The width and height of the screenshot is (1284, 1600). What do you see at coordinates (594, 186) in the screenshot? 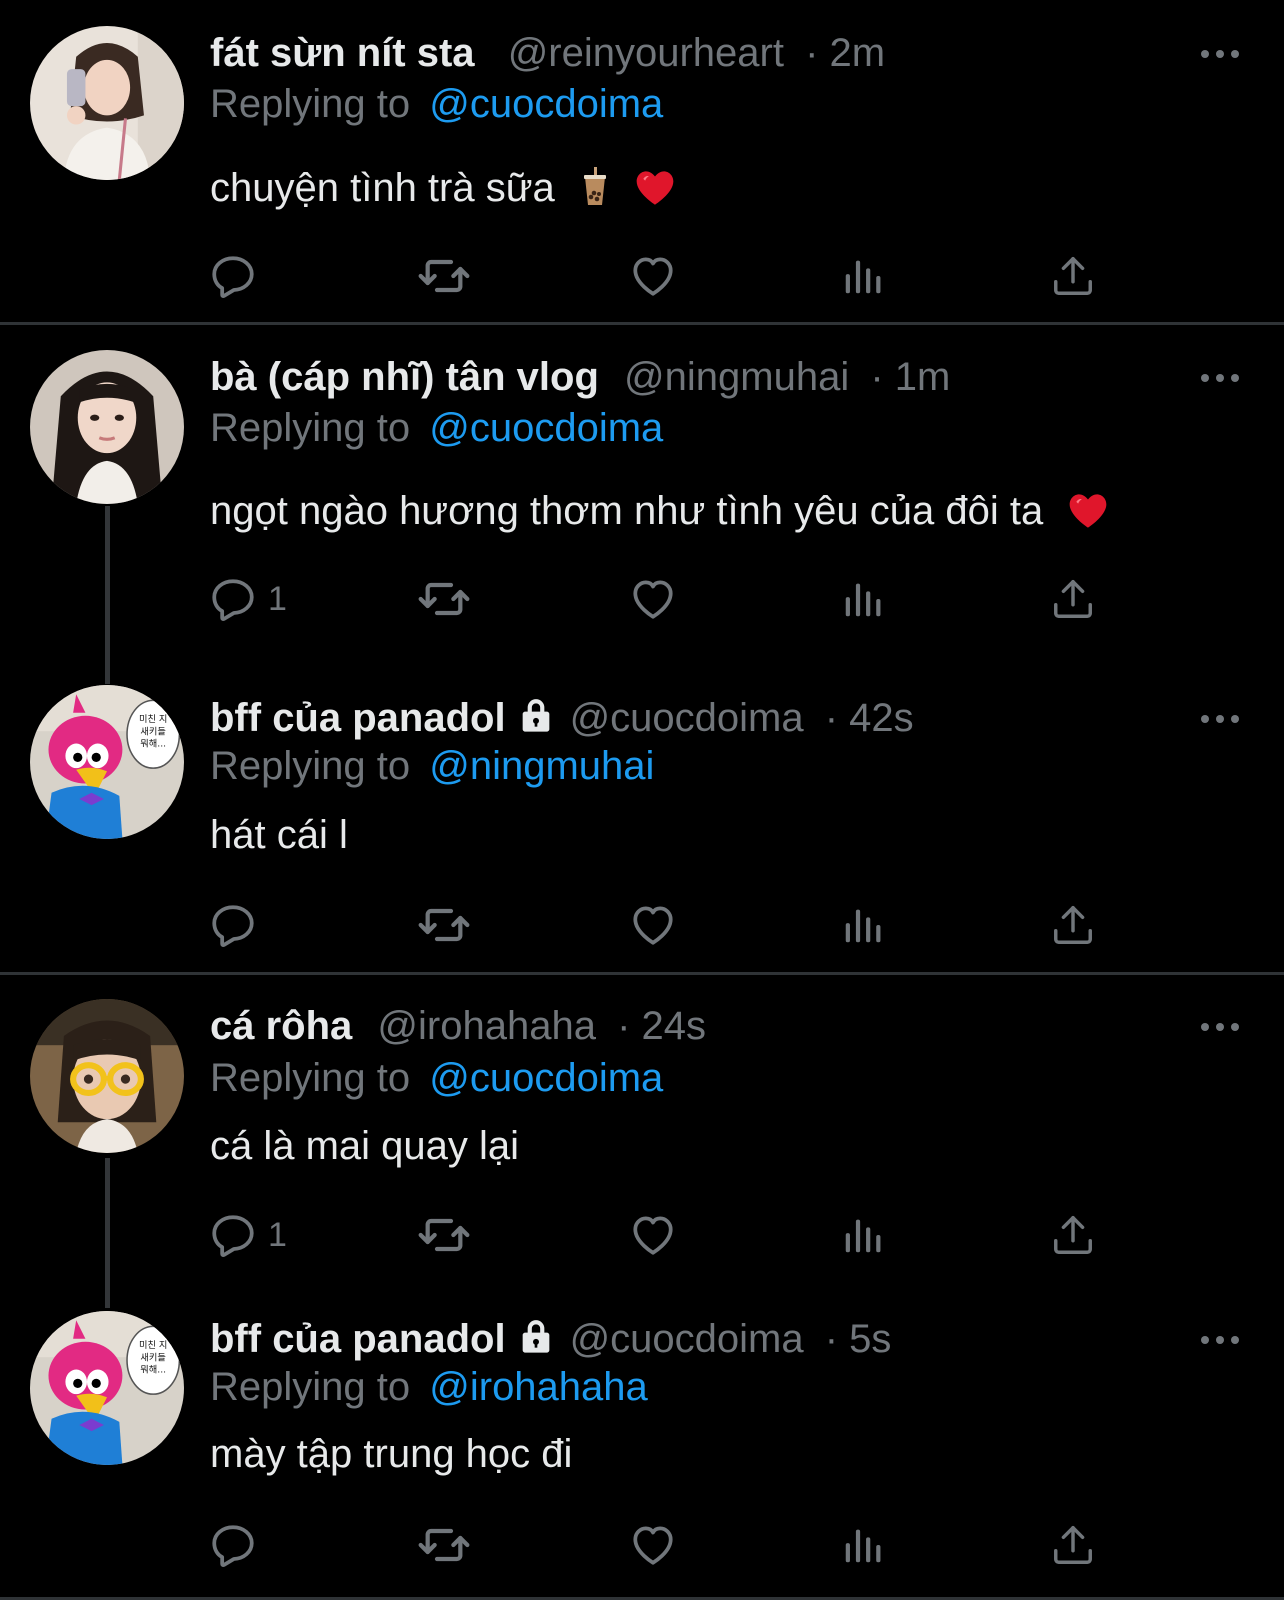
I see `bubble-tea-icon` at bounding box center [594, 186].